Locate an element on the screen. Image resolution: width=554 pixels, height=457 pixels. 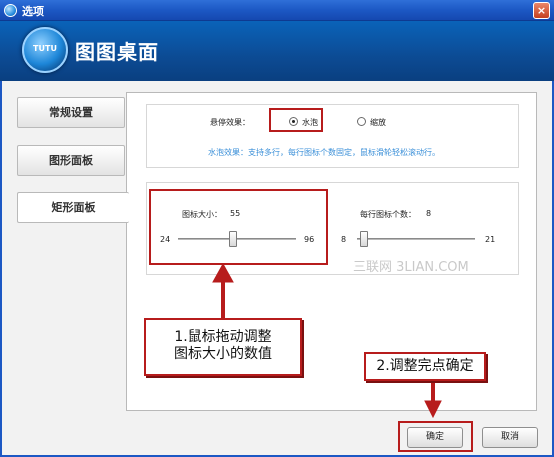
tab-rect-panel: 矩形面板 is located at coordinates (73, 207).